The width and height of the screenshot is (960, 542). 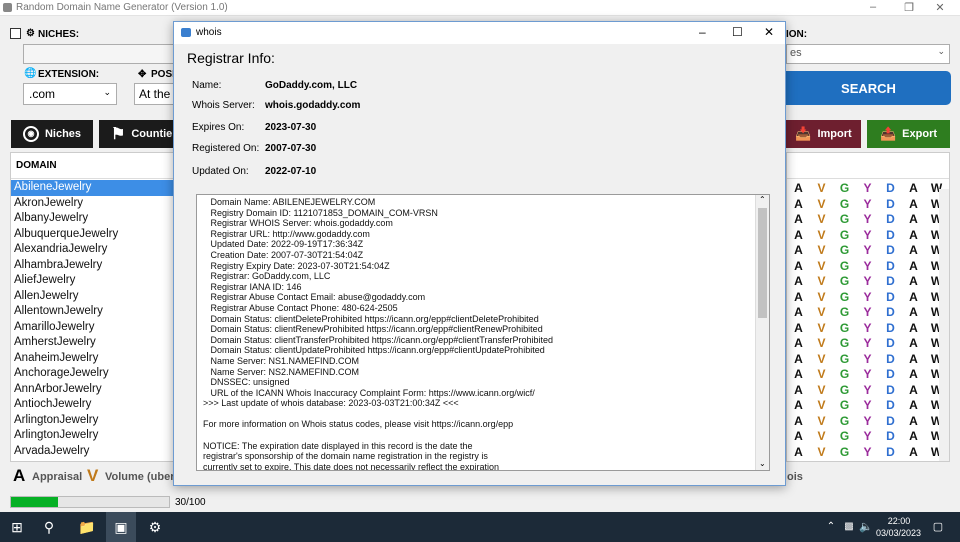 I want to click on list-item: AnaheimJewelry, so click(x=95, y=359).